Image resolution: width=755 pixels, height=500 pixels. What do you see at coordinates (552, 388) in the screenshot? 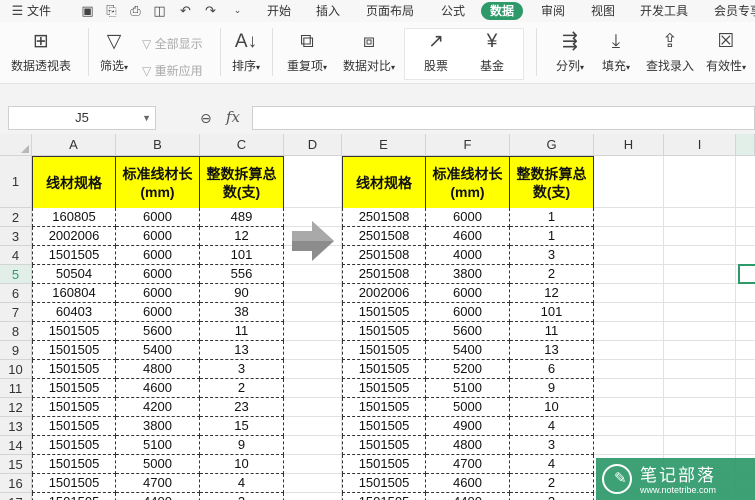
I see `table-cell: 9` at bounding box center [552, 388].